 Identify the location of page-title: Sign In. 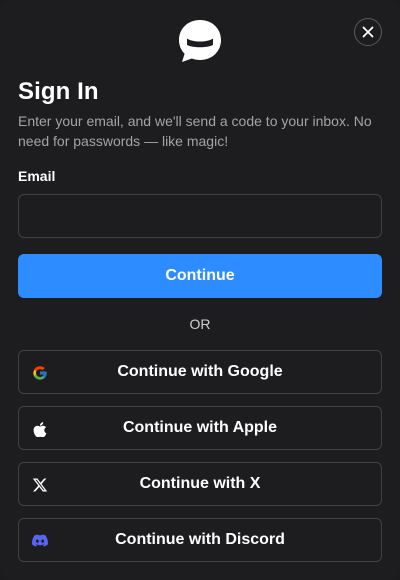
(58, 91).